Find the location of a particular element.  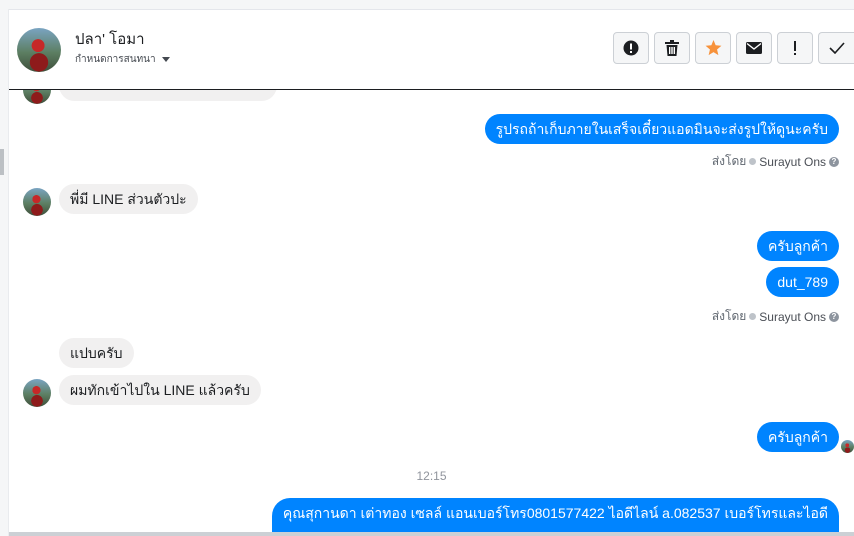

trash-icon is located at coordinates (672, 48).